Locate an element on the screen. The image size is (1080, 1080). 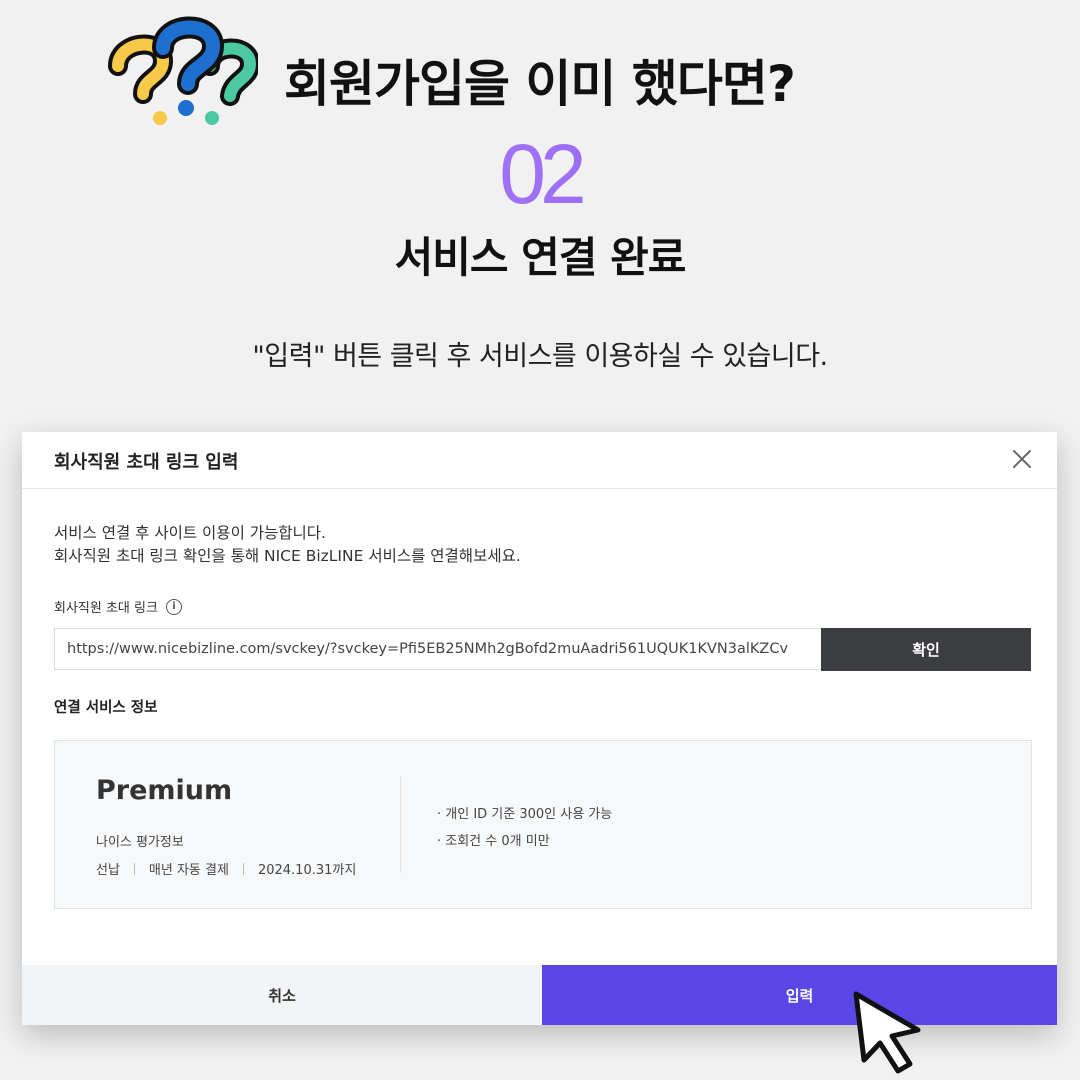
plan-name: Premium is located at coordinates (164, 790).